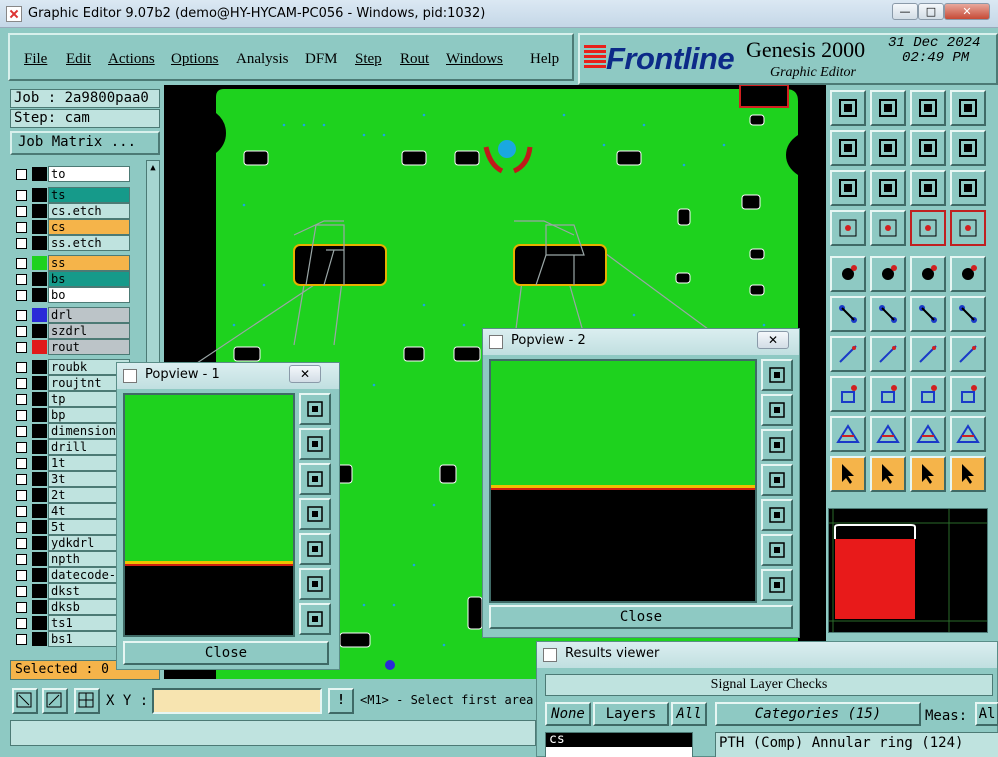 The image size is (998, 757). I want to click on popview-1-pan-left-button, so click(315, 514).